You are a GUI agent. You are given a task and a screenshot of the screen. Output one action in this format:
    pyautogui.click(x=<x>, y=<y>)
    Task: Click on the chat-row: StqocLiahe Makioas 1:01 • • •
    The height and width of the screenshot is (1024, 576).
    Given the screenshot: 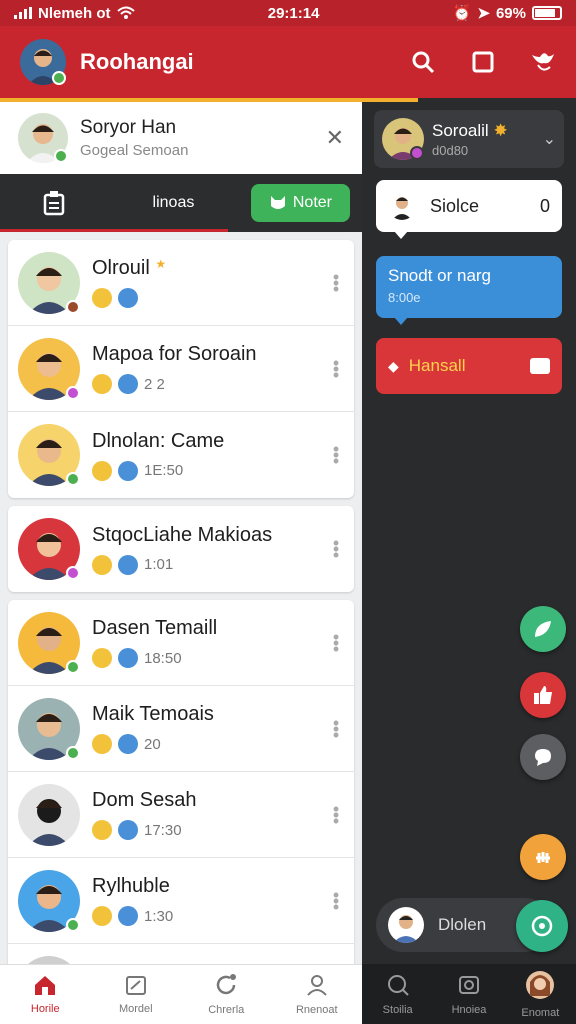 What is the action you would take?
    pyautogui.click(x=181, y=549)
    